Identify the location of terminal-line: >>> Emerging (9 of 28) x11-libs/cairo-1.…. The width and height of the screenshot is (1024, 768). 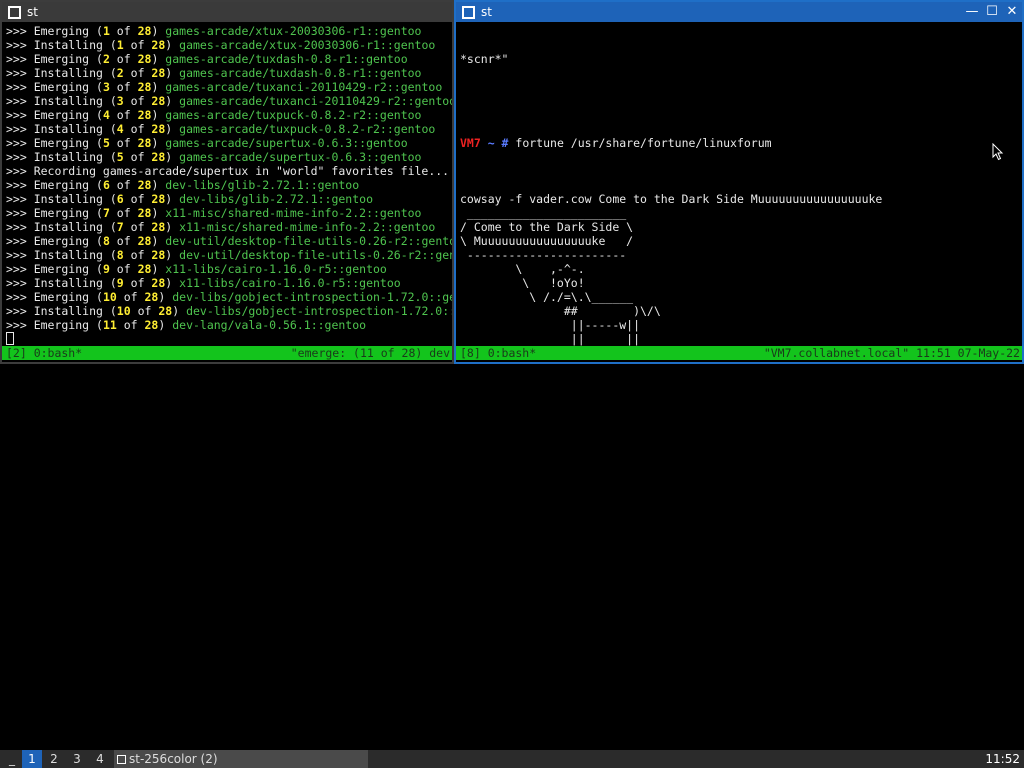
(229, 269).